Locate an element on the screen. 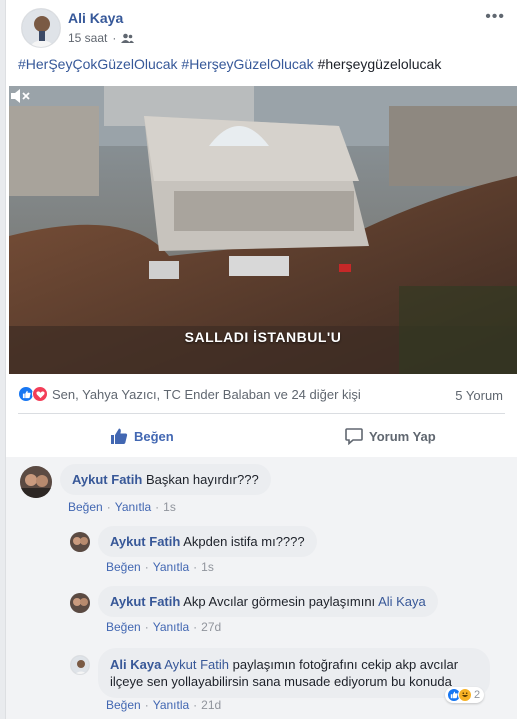 This screenshot has height=719, width=517. comment-bubble-icon is located at coordinates (354, 436).